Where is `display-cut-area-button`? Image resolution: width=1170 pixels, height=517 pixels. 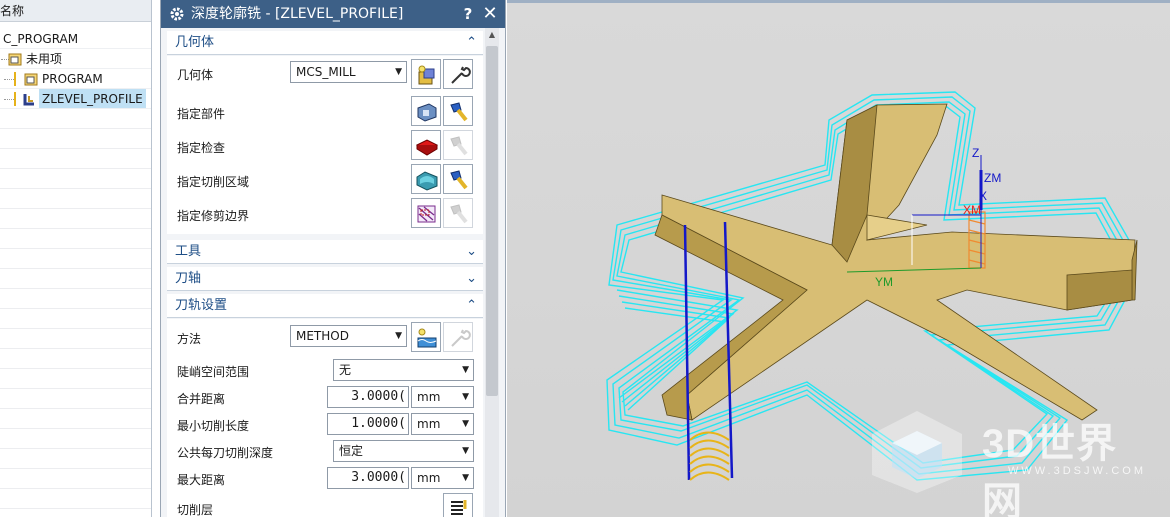
display-cut-area-button is located at coordinates (458, 179).